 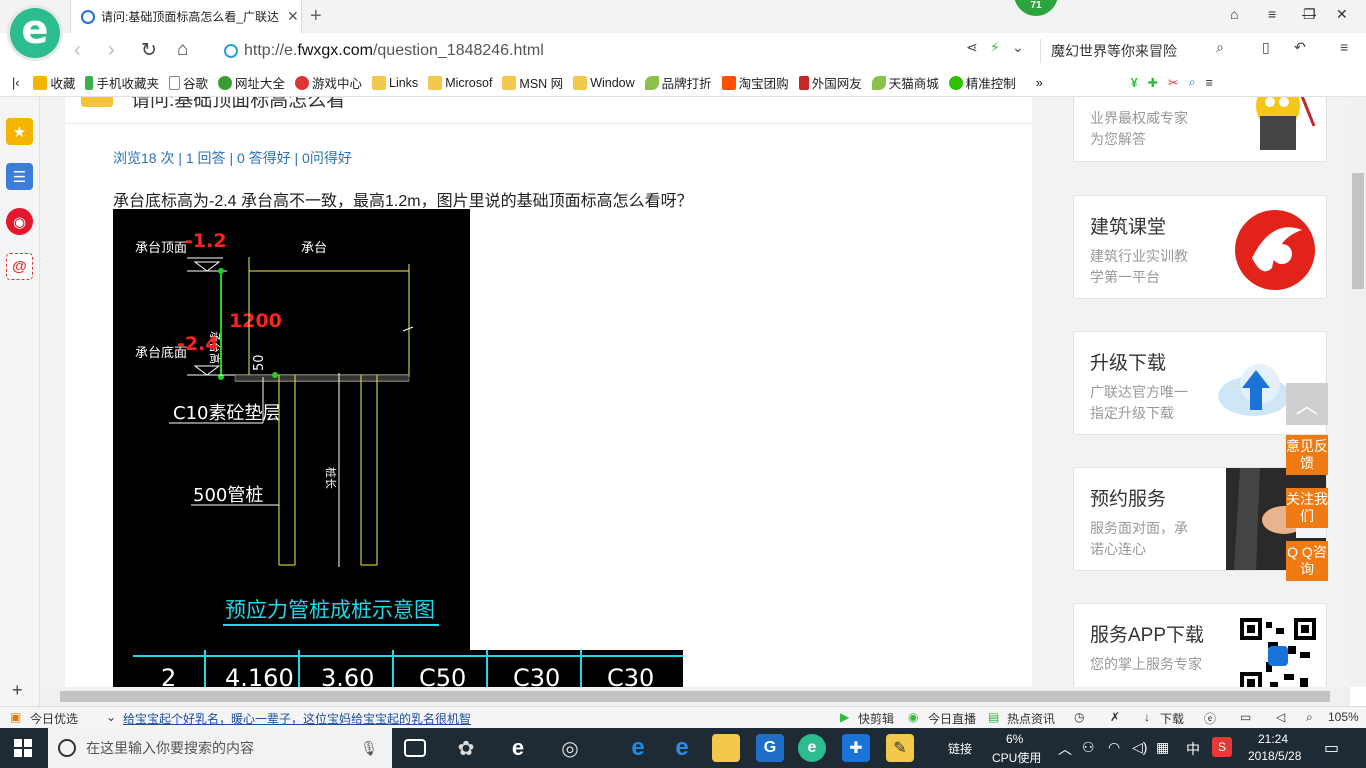 What do you see at coordinates (466, 748) in the screenshot?
I see `fan-app-icon: ✿` at bounding box center [466, 748].